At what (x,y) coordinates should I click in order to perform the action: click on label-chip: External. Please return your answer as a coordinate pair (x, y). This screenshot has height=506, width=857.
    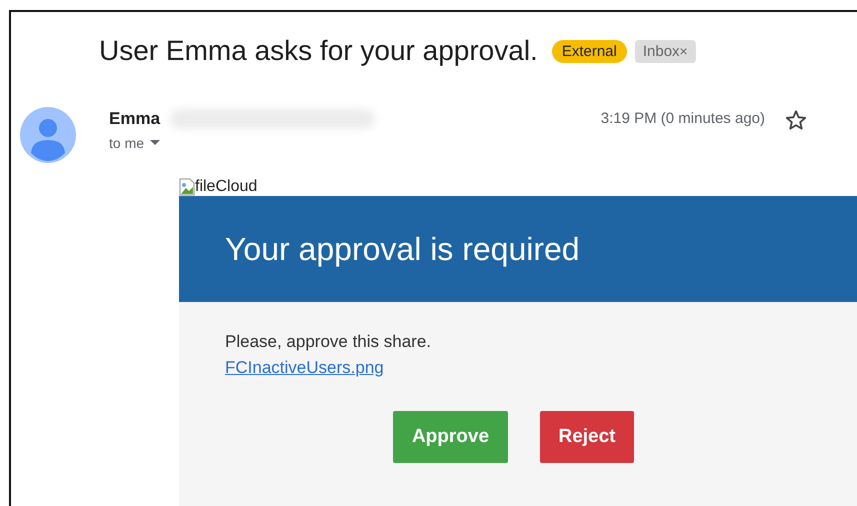
    Looking at the image, I should click on (589, 51).